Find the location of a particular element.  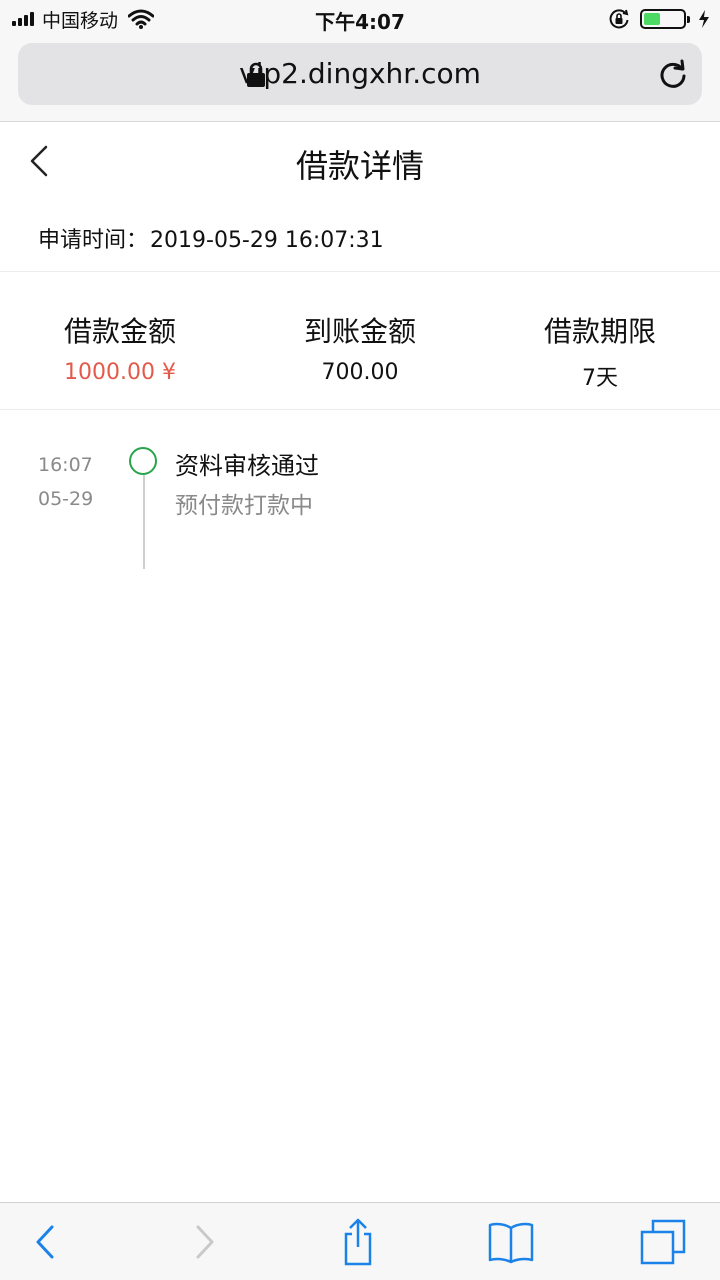

summary-loan-term: 借款期限 7天 is located at coordinates (600, 341).